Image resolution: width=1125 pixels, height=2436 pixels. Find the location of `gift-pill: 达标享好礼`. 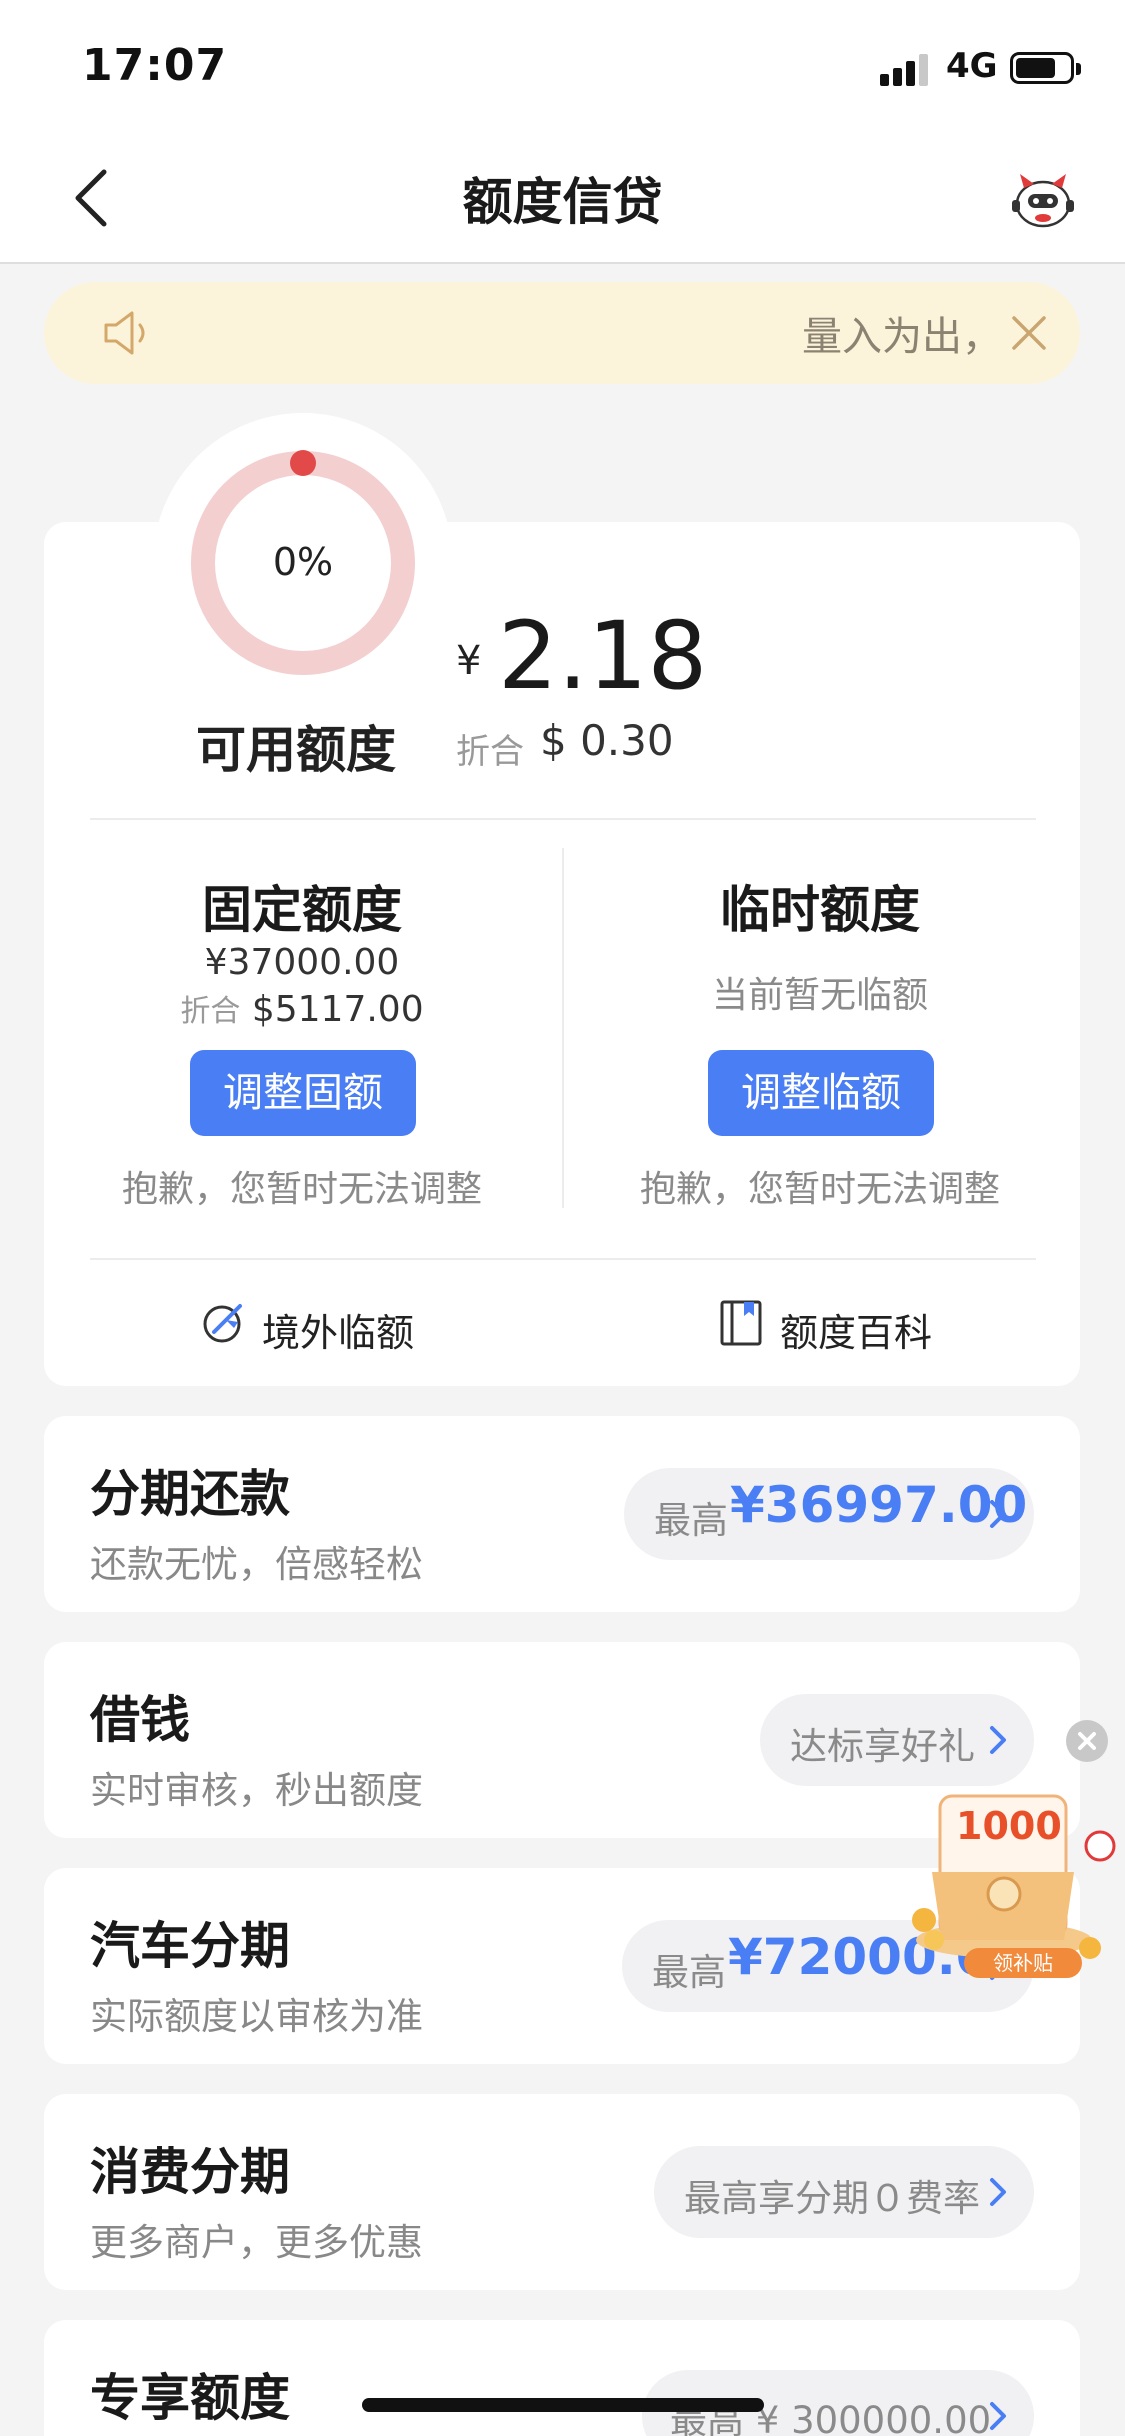

gift-pill: 达标享好礼 is located at coordinates (897, 1740).